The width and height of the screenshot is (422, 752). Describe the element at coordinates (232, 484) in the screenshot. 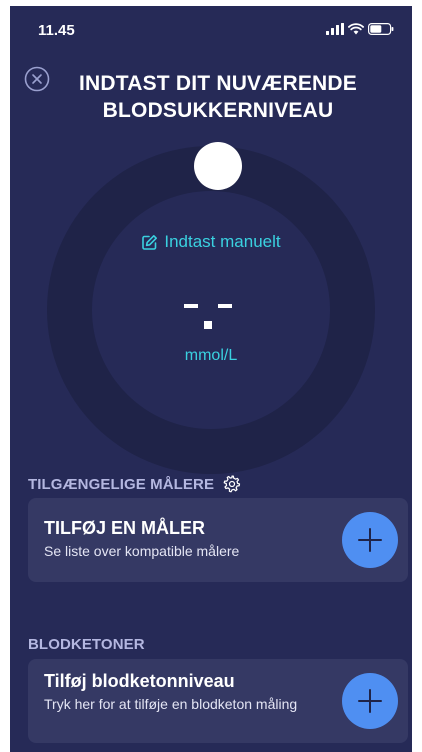

I see `gear-icon` at that location.